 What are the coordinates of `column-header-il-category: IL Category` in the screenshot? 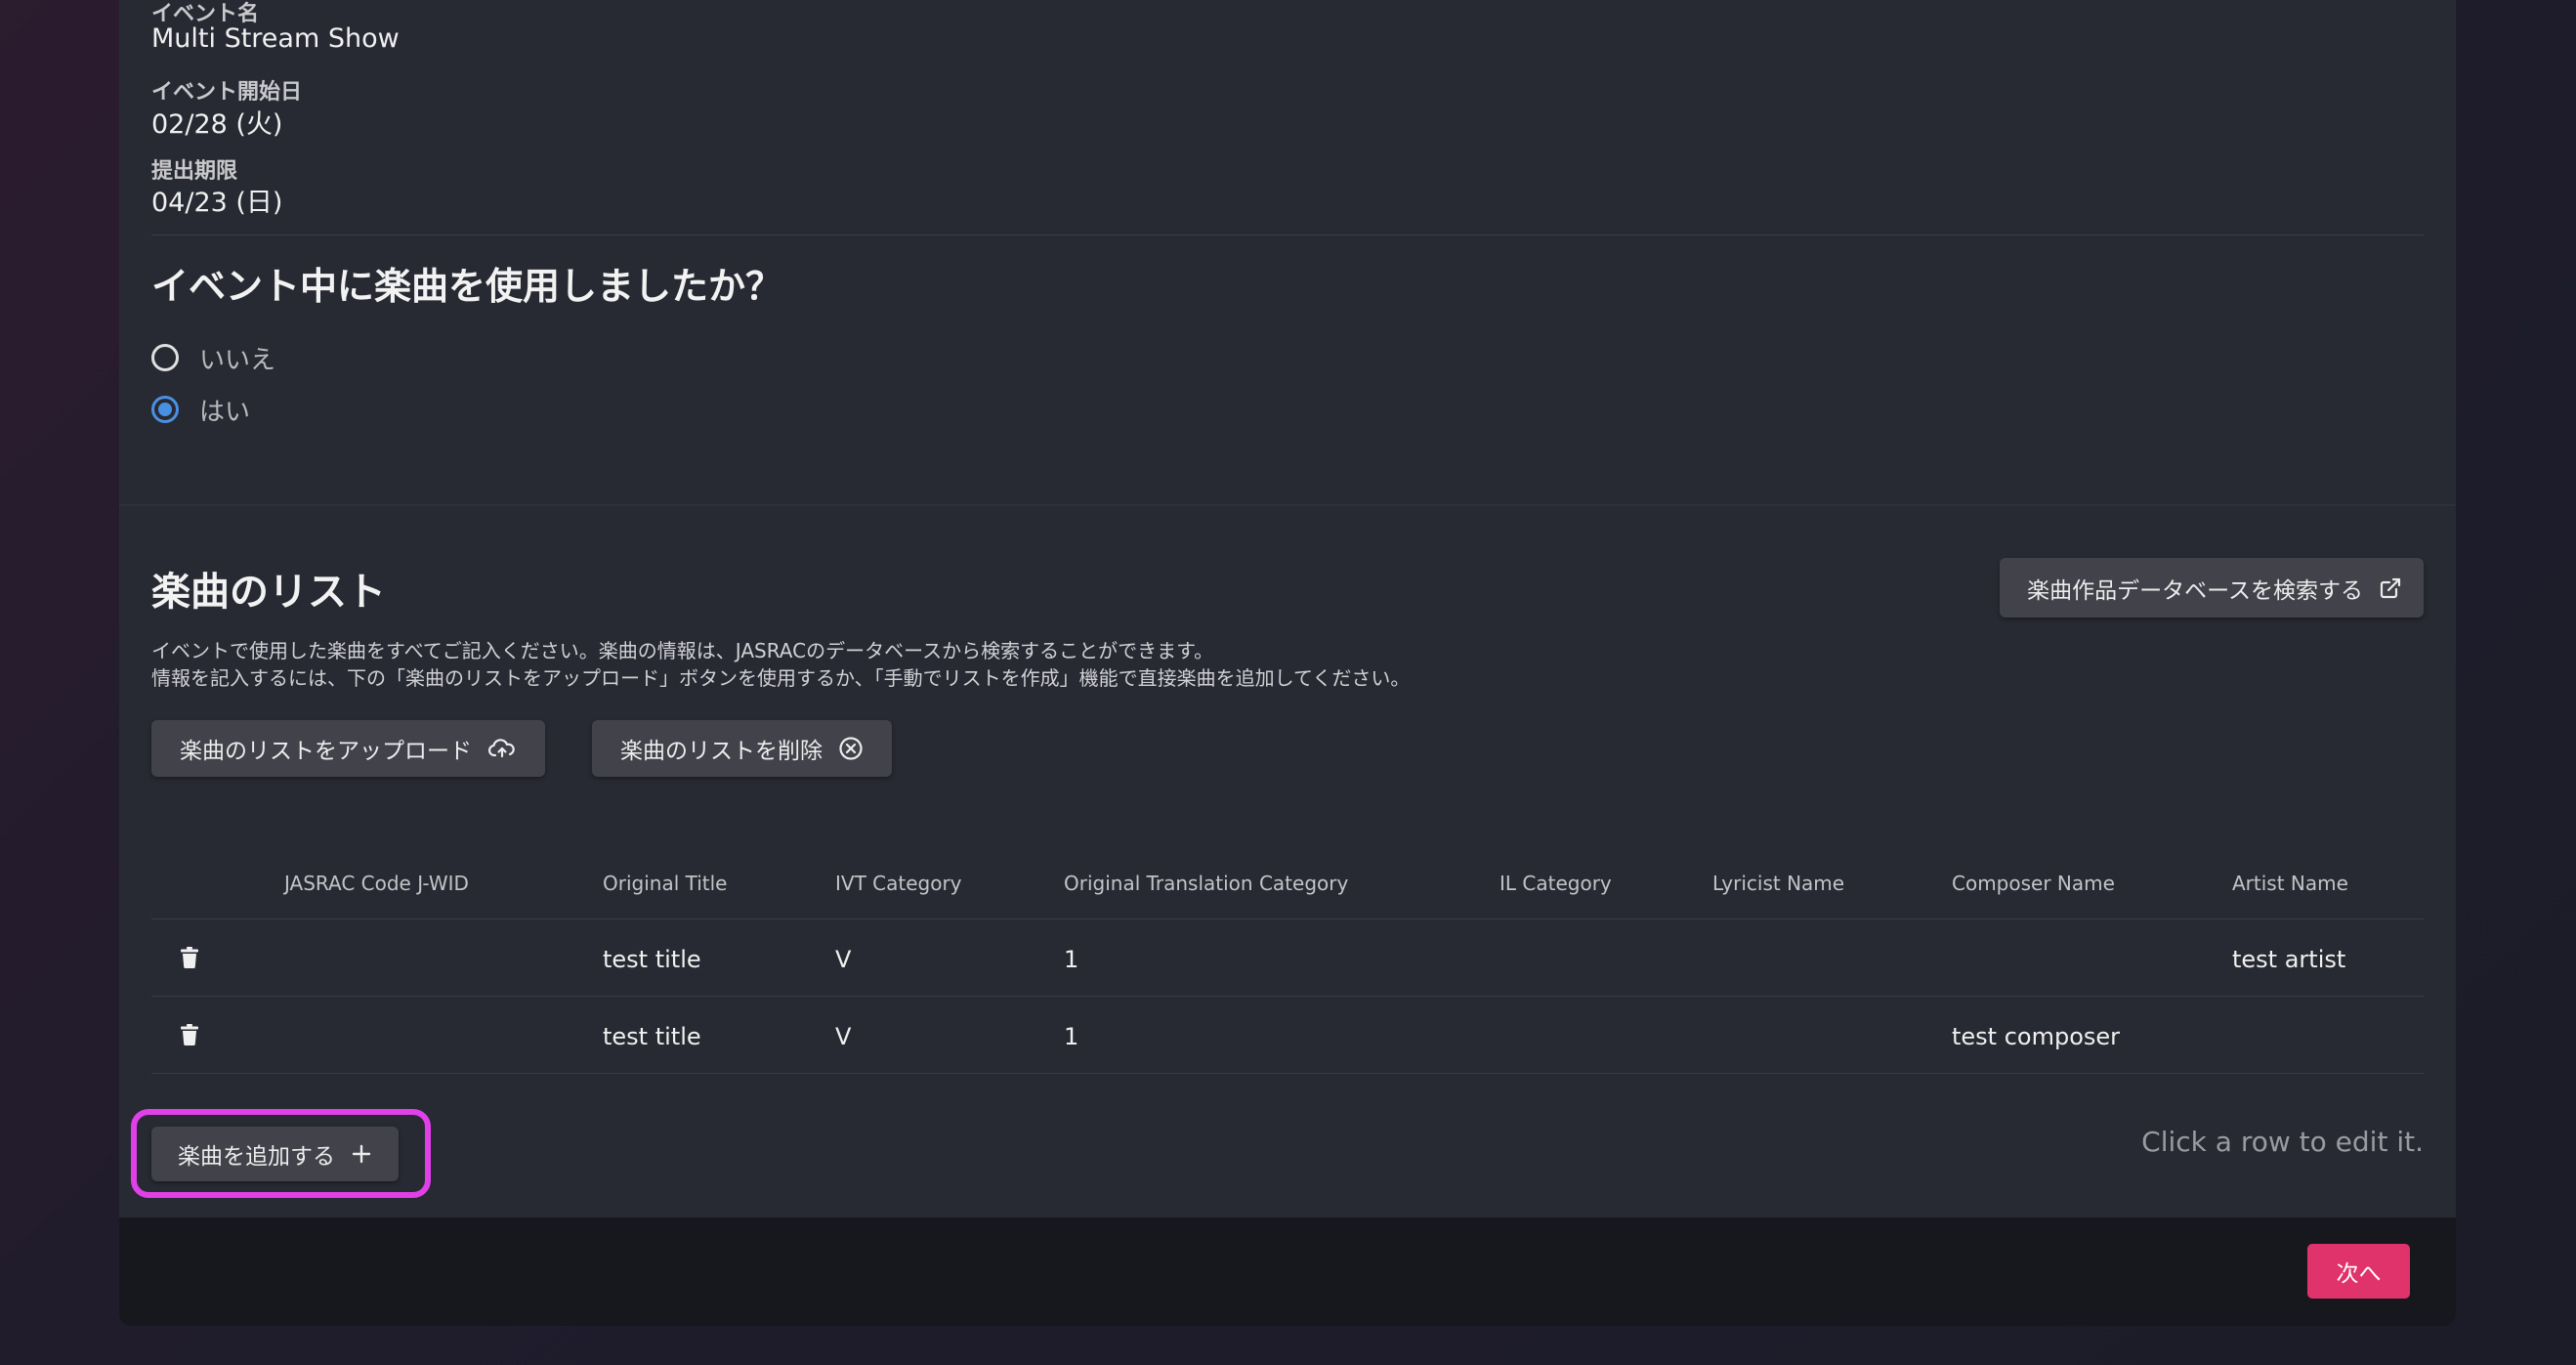 It's located at (1555, 883).